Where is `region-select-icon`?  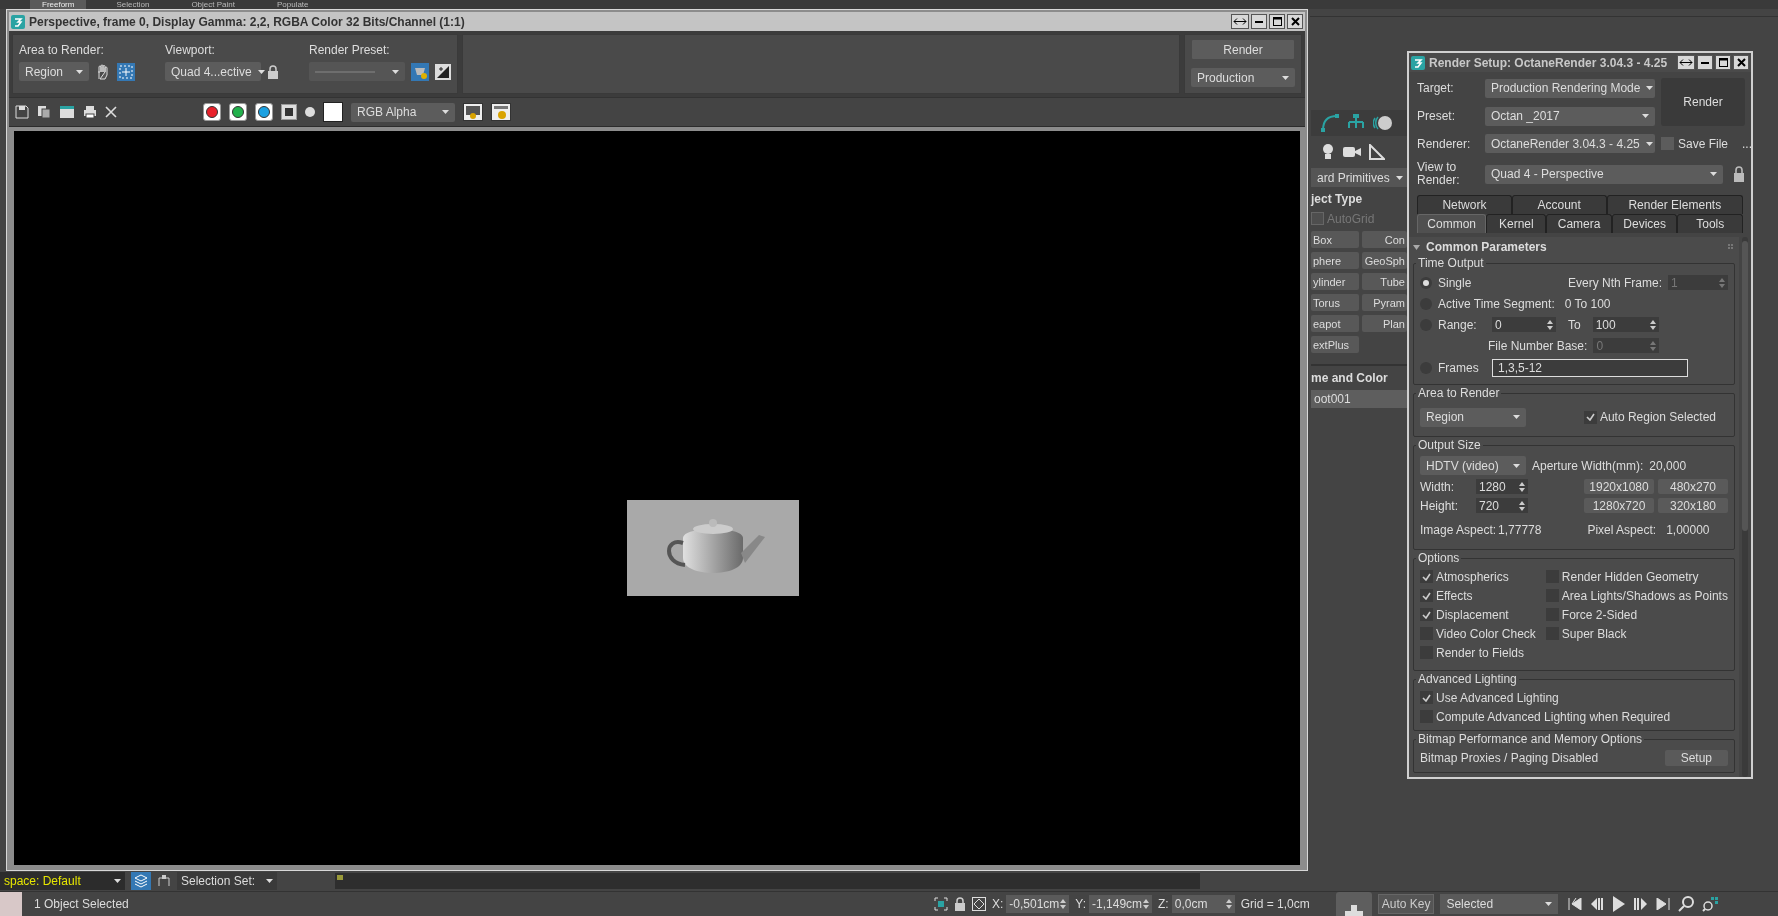
region-select-icon is located at coordinates (126, 71).